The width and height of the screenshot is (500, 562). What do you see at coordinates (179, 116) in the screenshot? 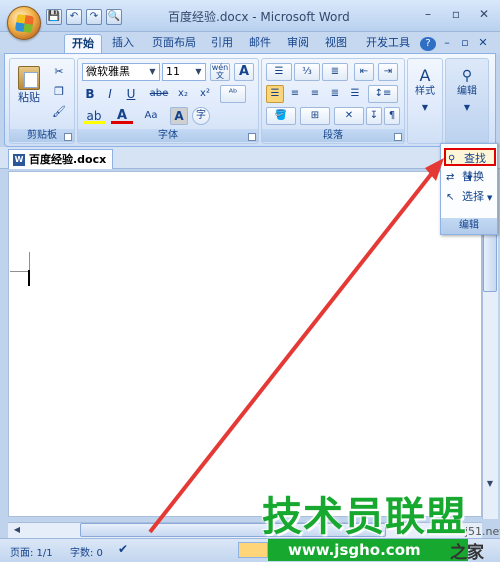
I see `character-shading-icon: A` at bounding box center [179, 116].